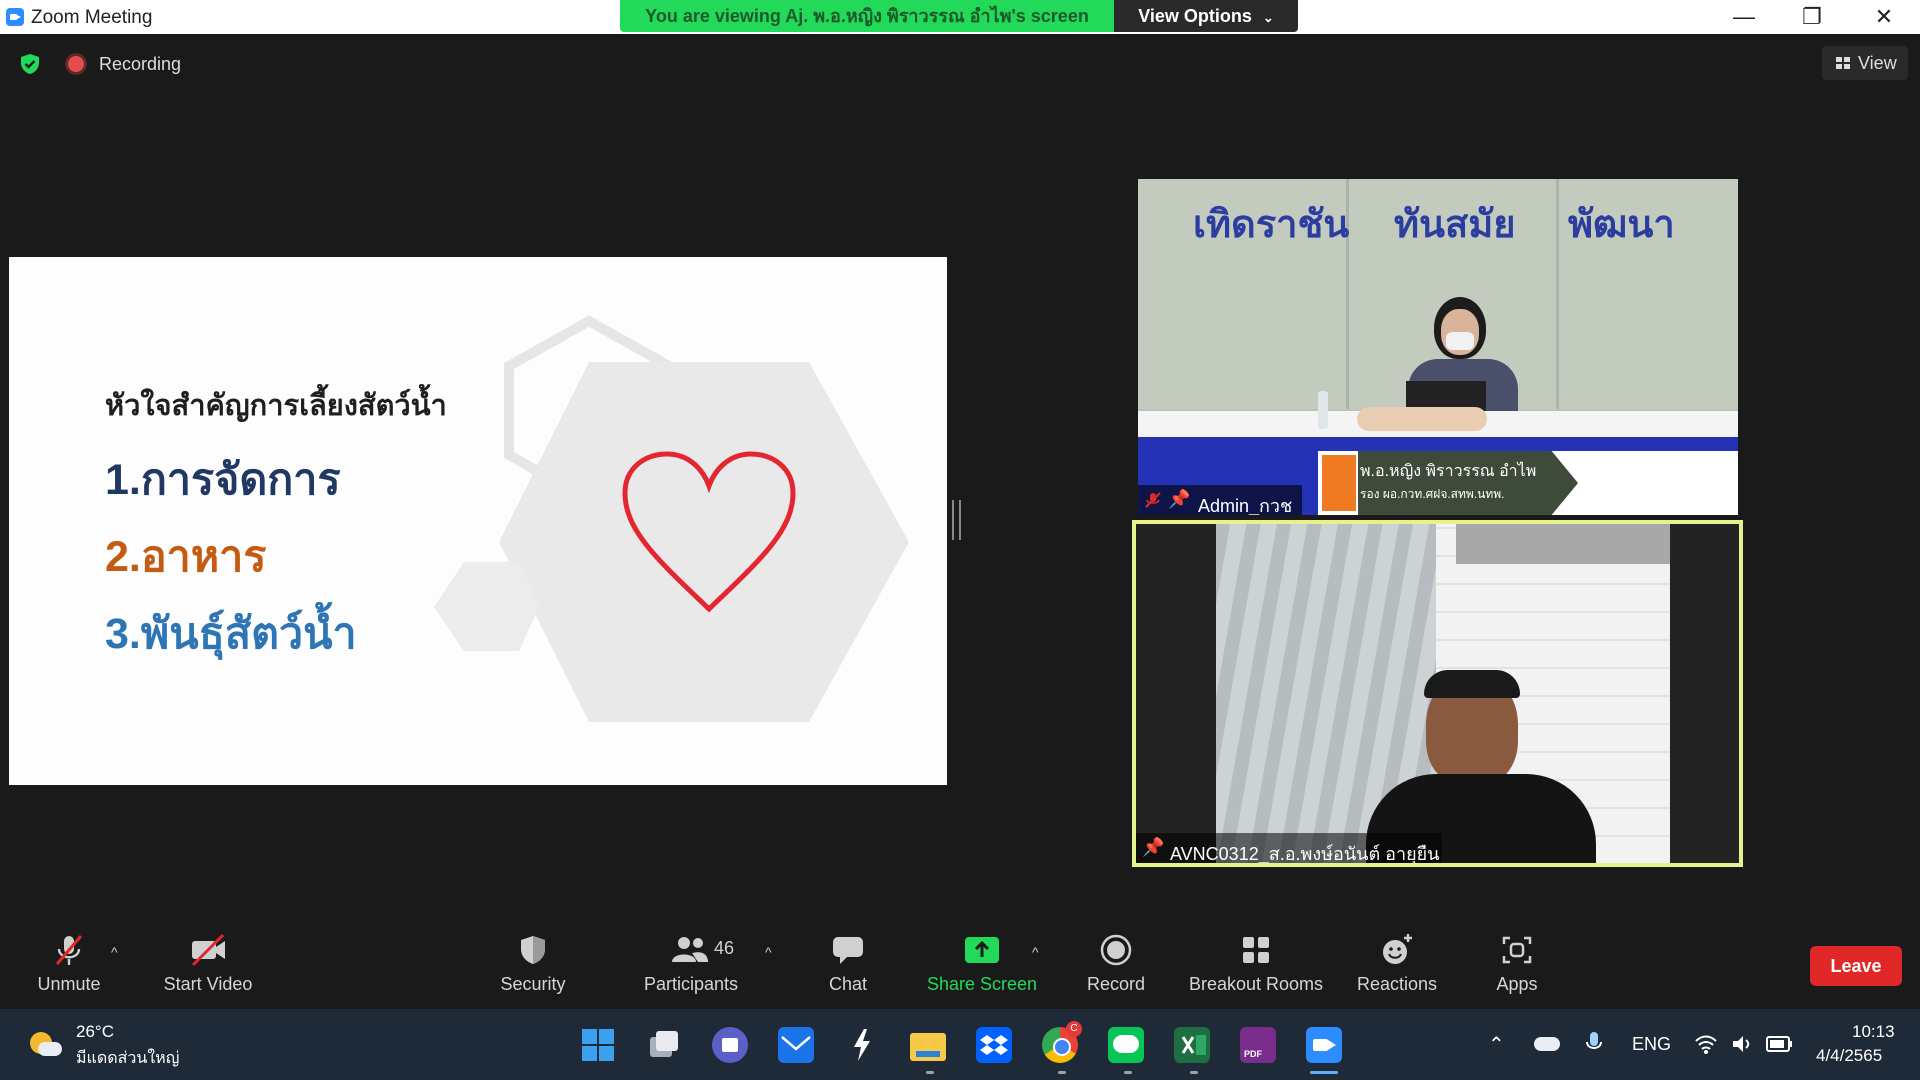 This screenshot has width=1920, height=1080. Describe the element at coordinates (1472, 684) in the screenshot. I see `speaker-hair` at that location.